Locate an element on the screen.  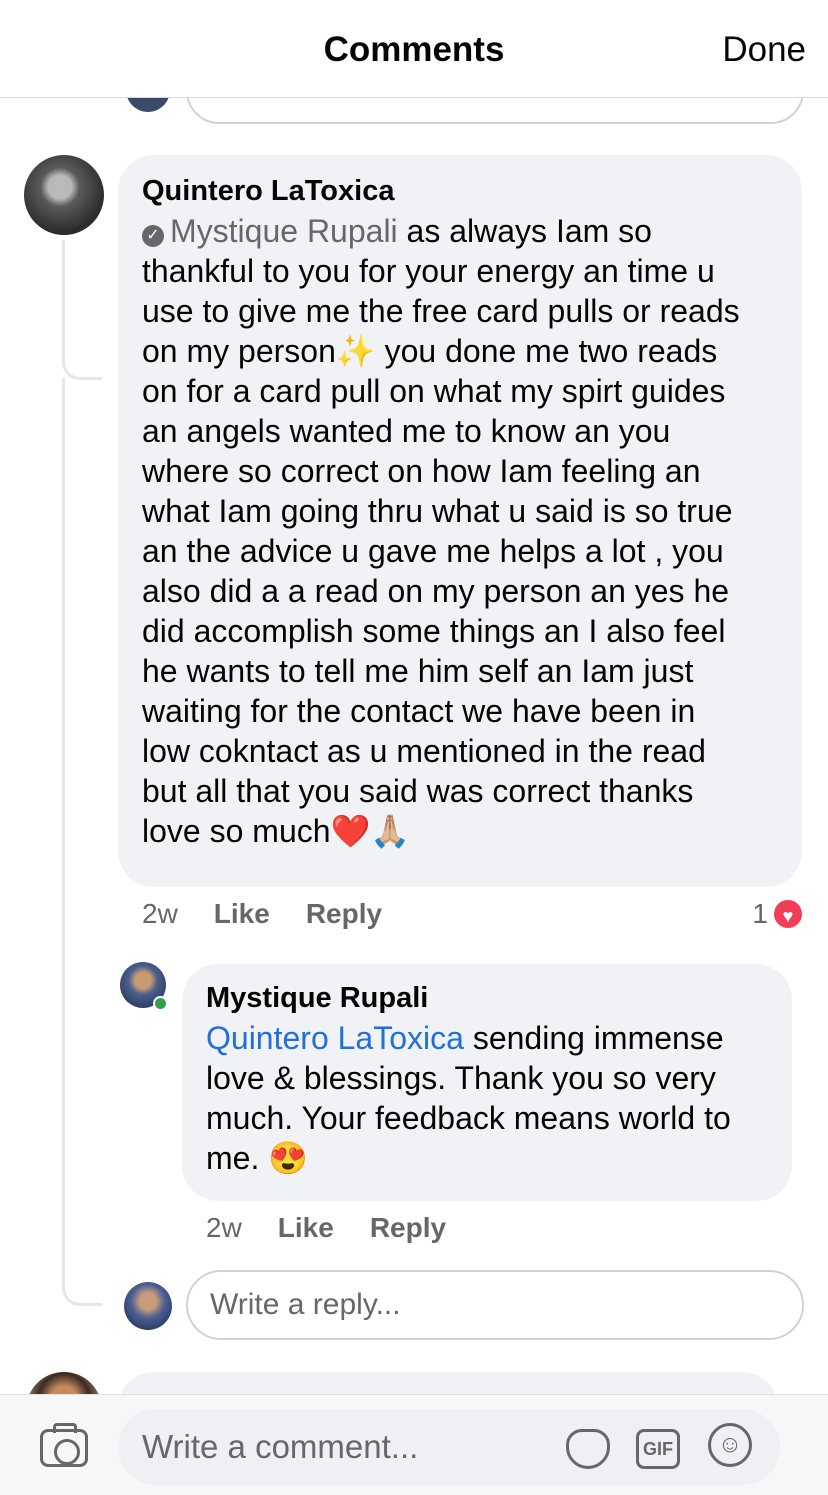
comment-bubble is located at coordinates (448, 1383).